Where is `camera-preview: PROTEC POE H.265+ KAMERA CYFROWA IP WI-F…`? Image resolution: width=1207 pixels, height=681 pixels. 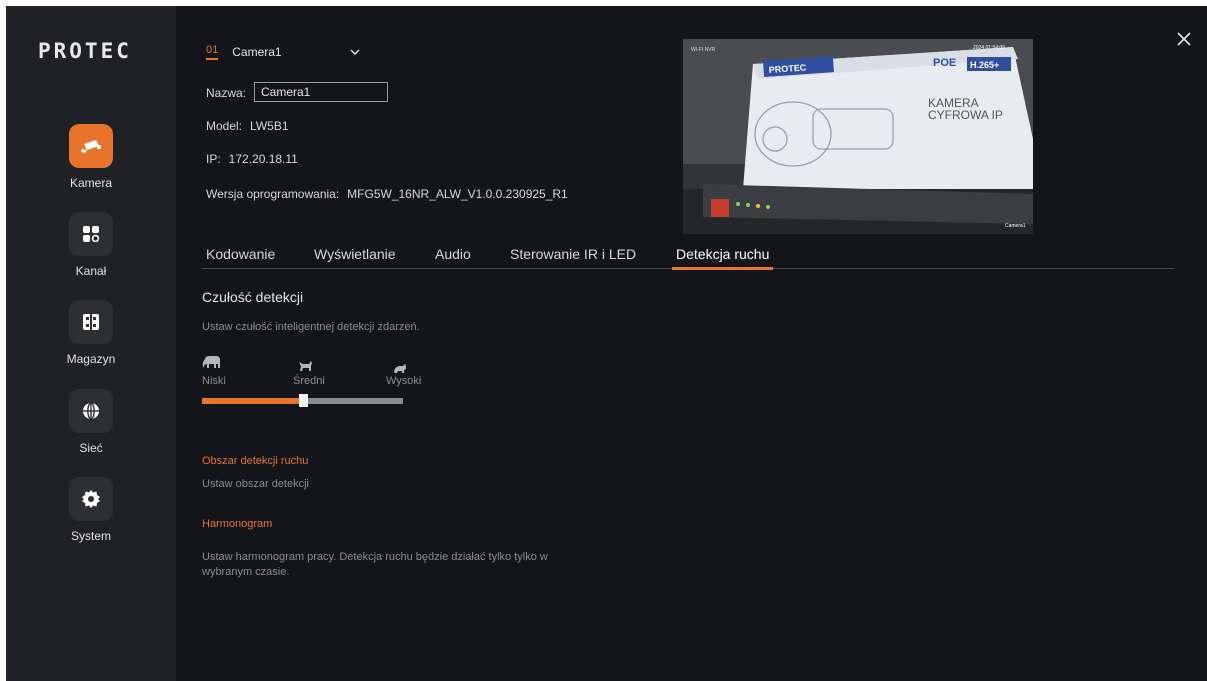
camera-preview: PROTEC POE H.265+ KAMERA CYFROWA IP WI-F… is located at coordinates (858, 136).